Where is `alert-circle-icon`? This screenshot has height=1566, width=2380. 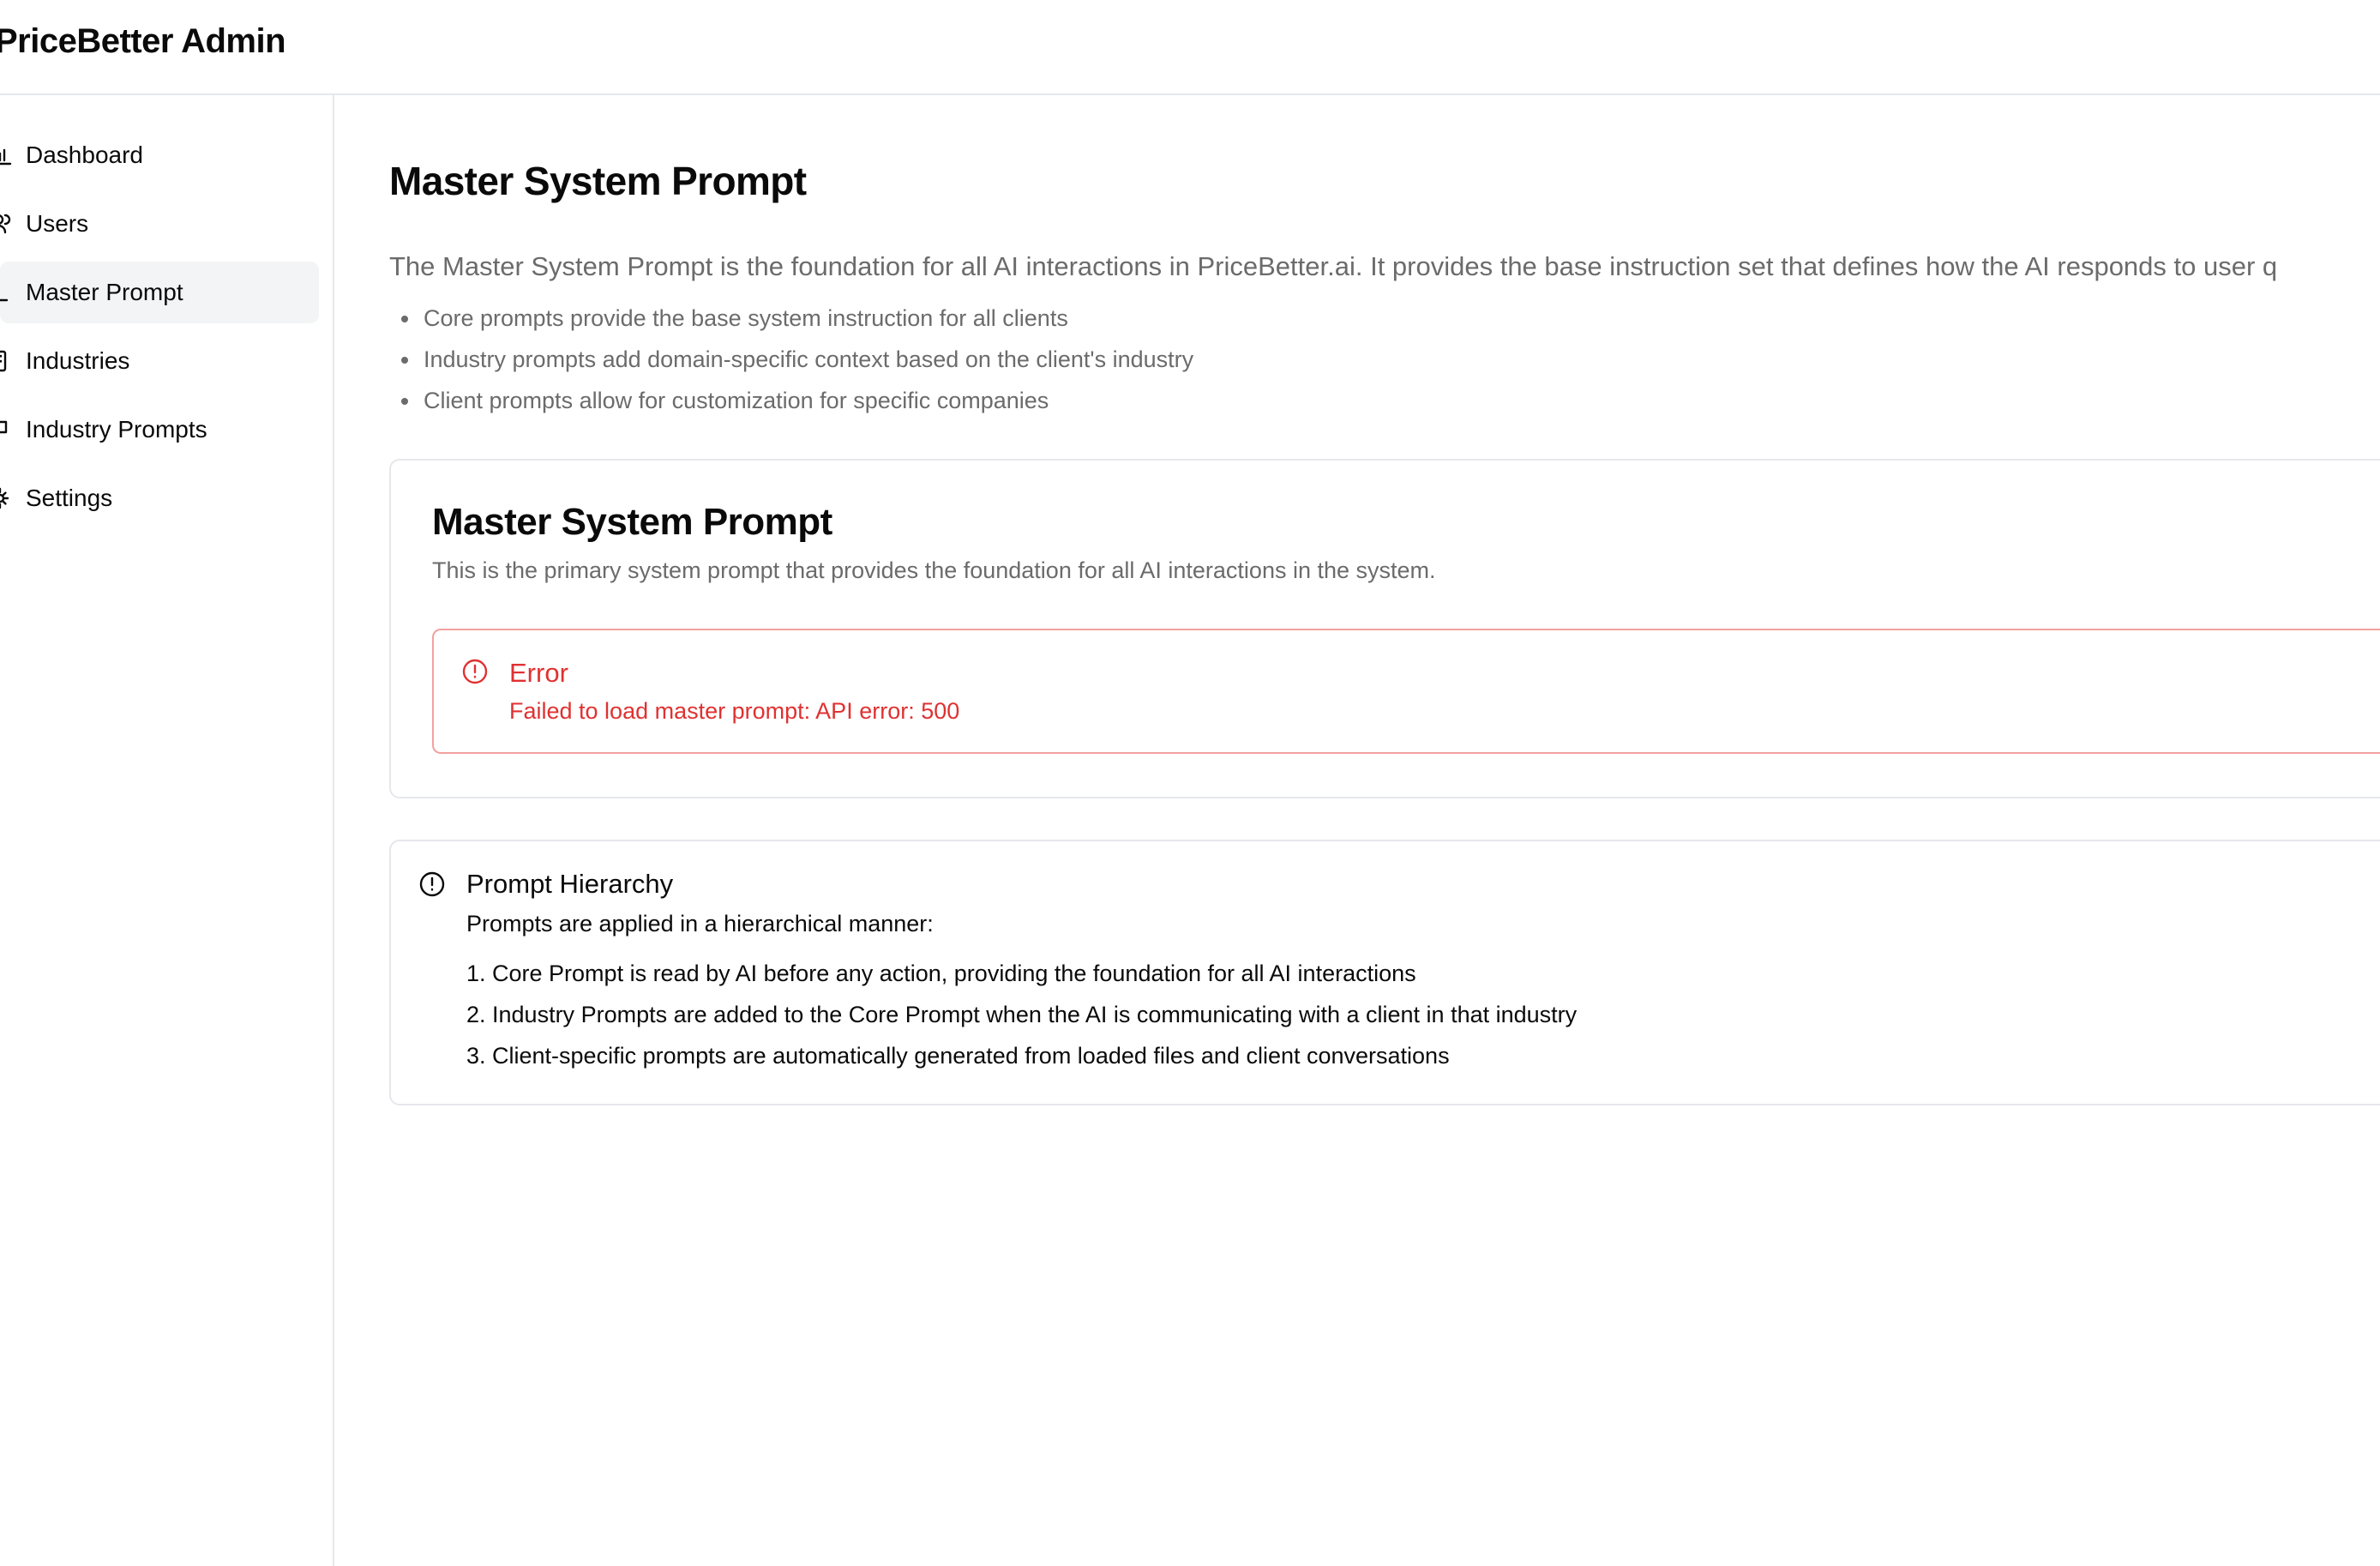
alert-circle-icon is located at coordinates (475, 672).